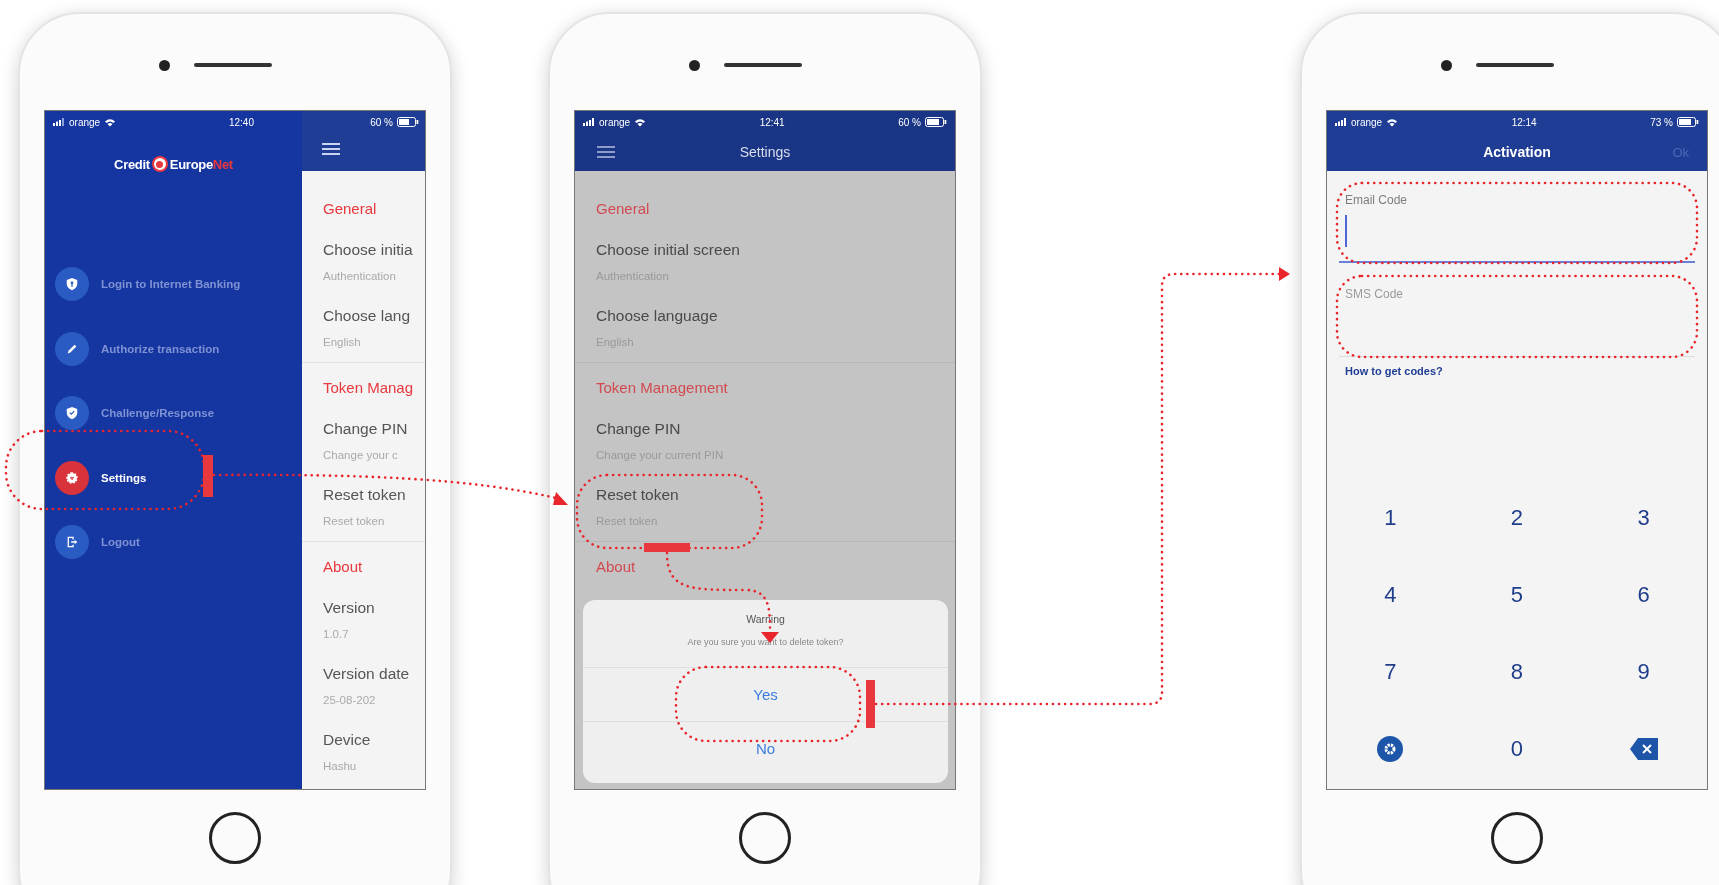 Image resolution: width=1719 pixels, height=885 pixels. I want to click on keypad-key: 5, so click(1517, 594).